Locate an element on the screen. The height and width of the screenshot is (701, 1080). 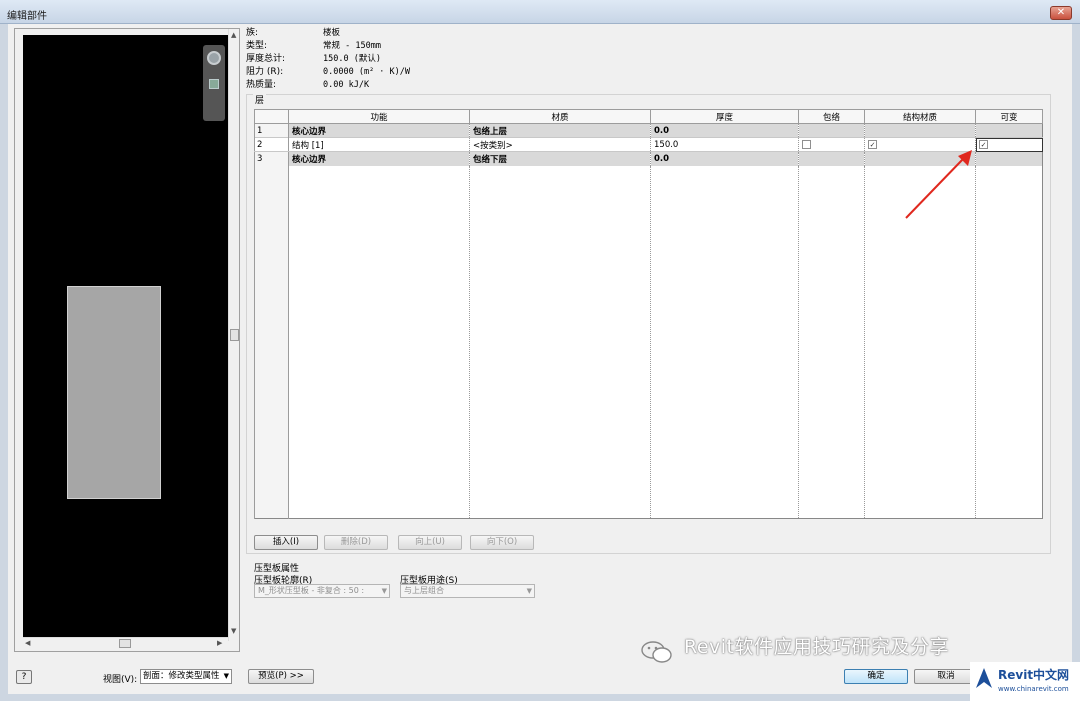
navigation-bar is located at coordinates (214, 83).